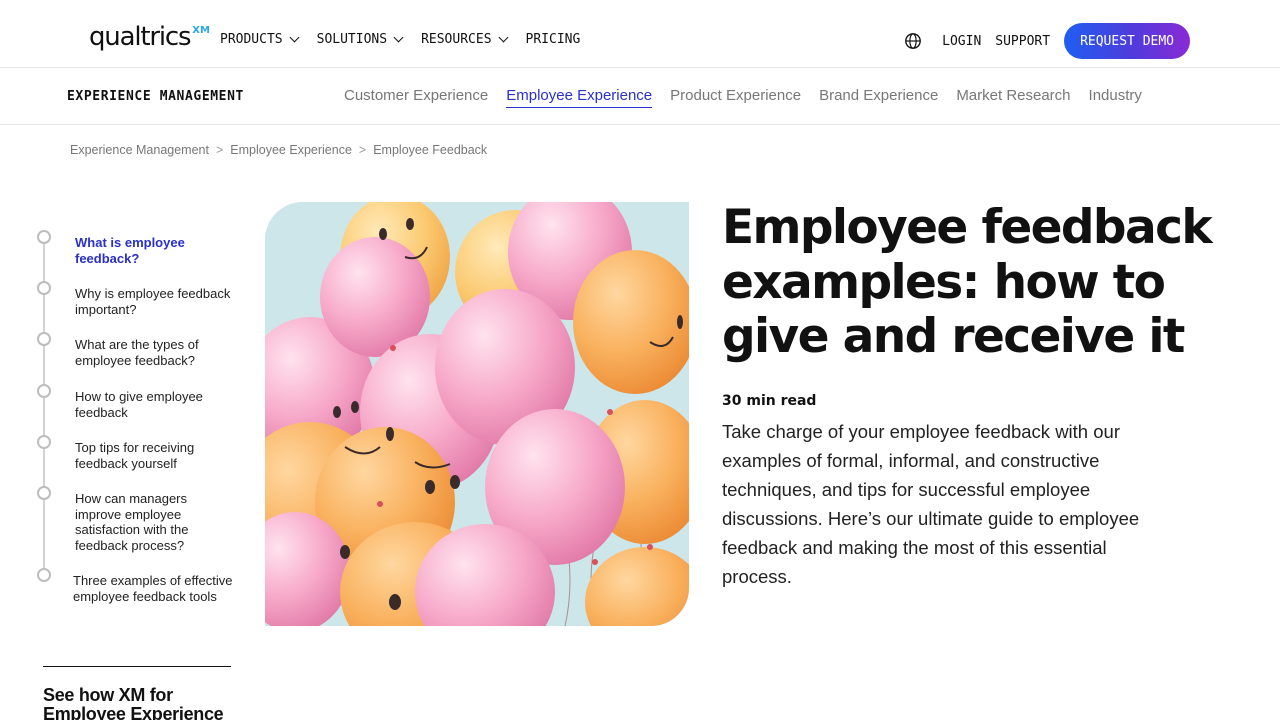  What do you see at coordinates (430, 150) in the screenshot?
I see `breadcrumb-item-current: Employee Feedback` at bounding box center [430, 150].